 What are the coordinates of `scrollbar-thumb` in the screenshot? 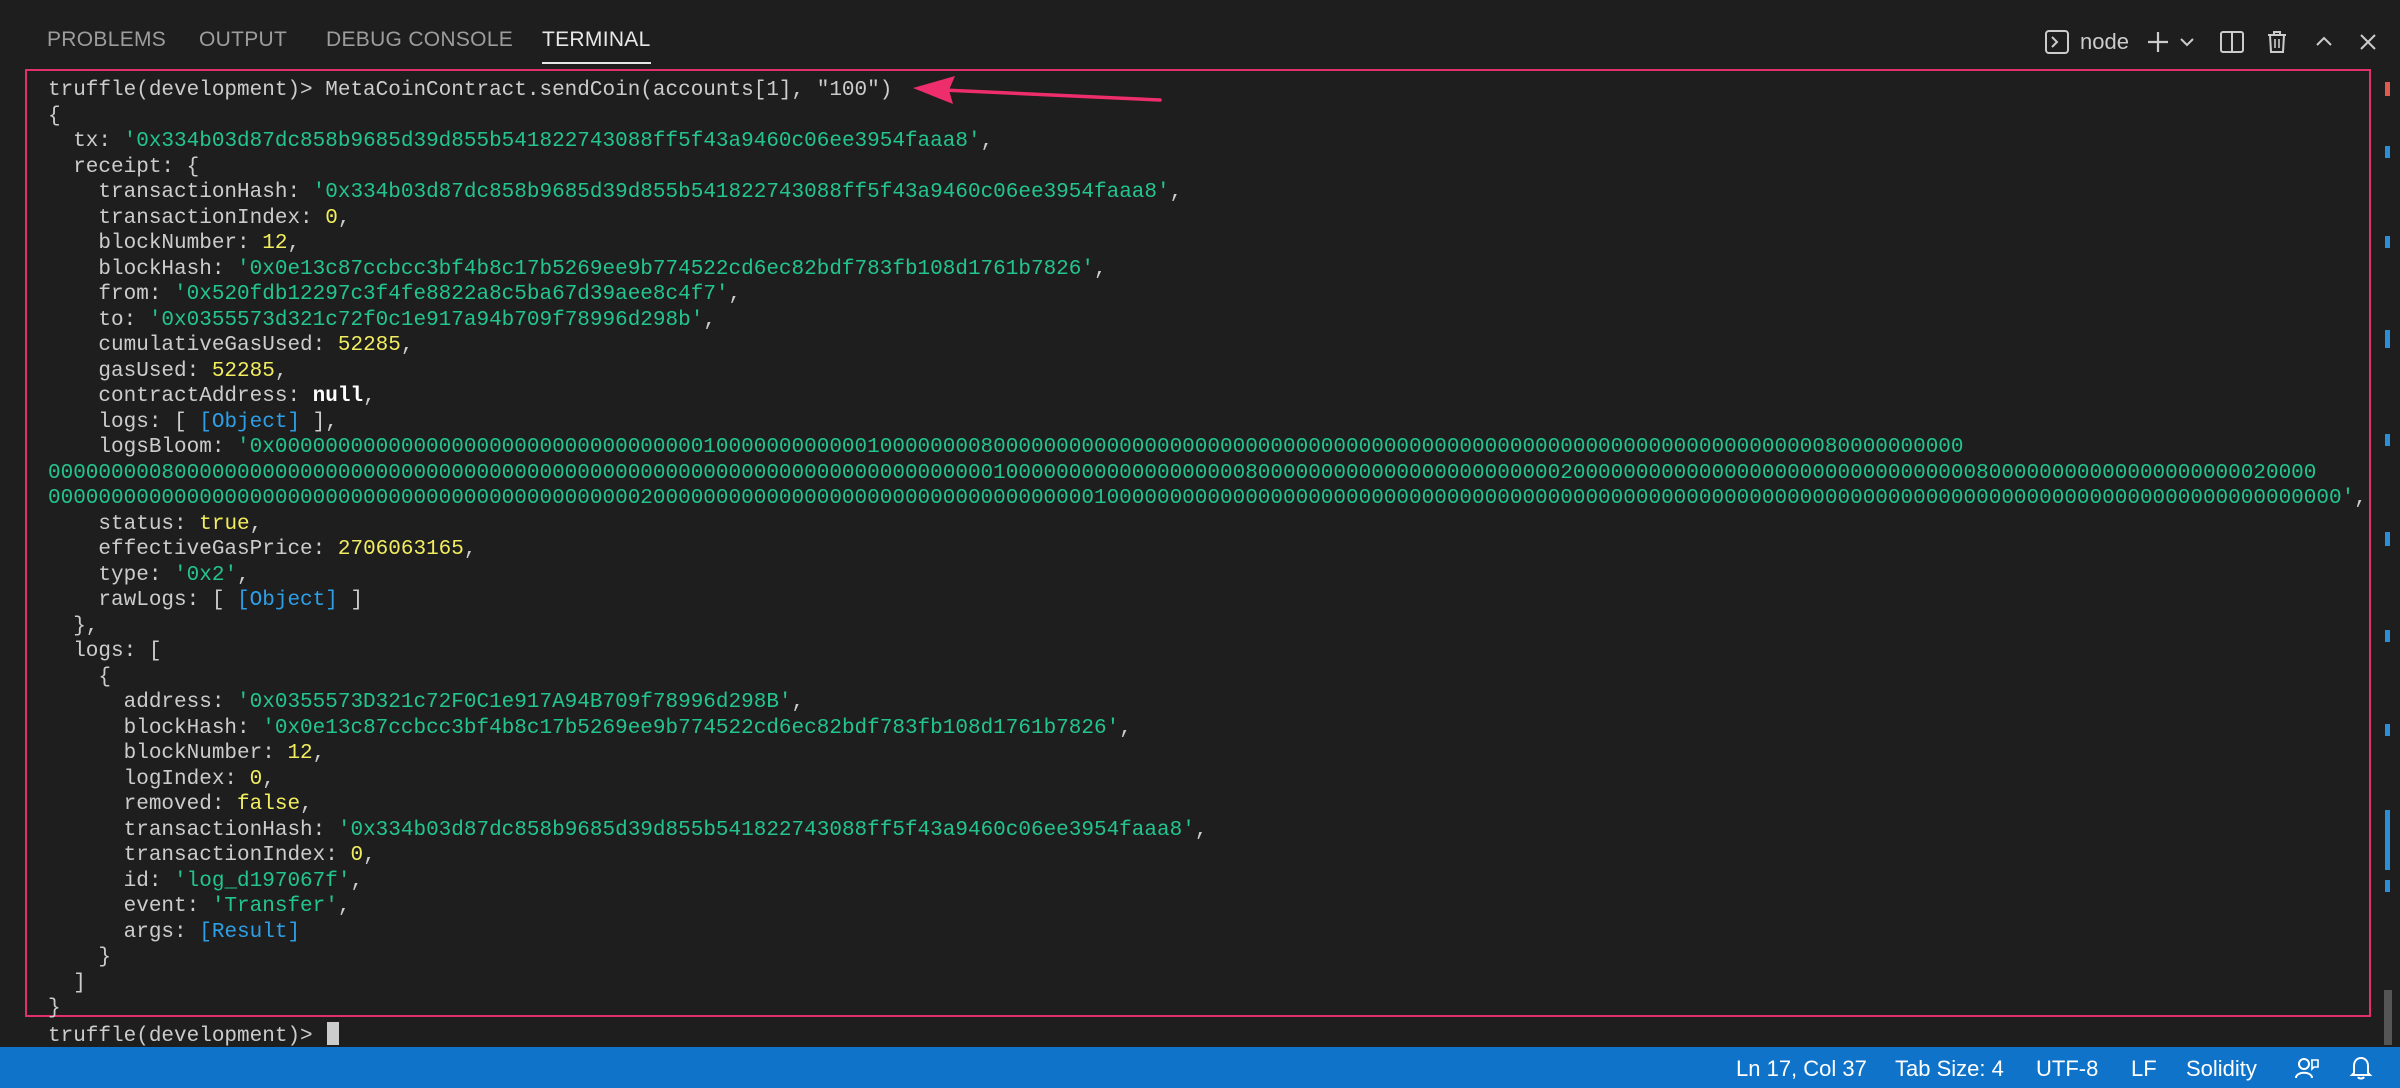 It's located at (2388, 1017).